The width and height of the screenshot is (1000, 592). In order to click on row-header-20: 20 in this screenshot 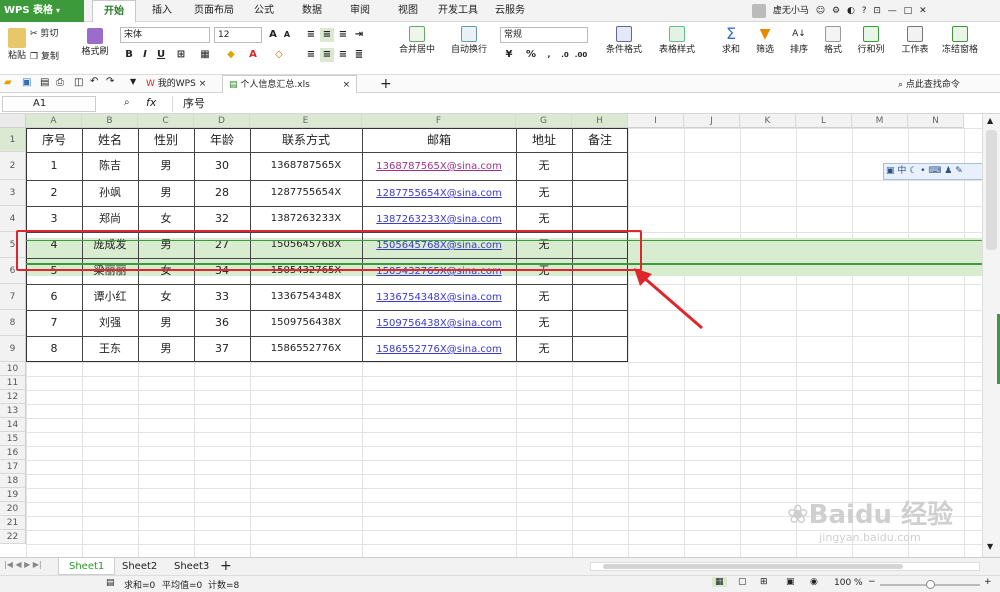, I will do `click(13, 509)`.